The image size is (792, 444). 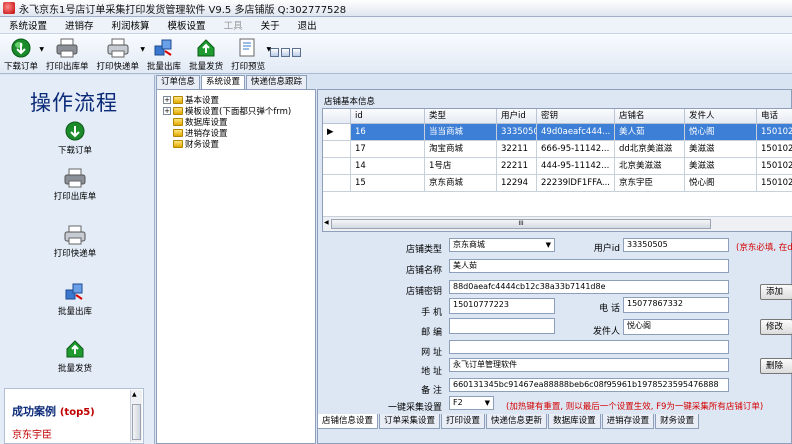 I want to click on batch-outbound-button: 批量出库, so click(x=164, y=53).